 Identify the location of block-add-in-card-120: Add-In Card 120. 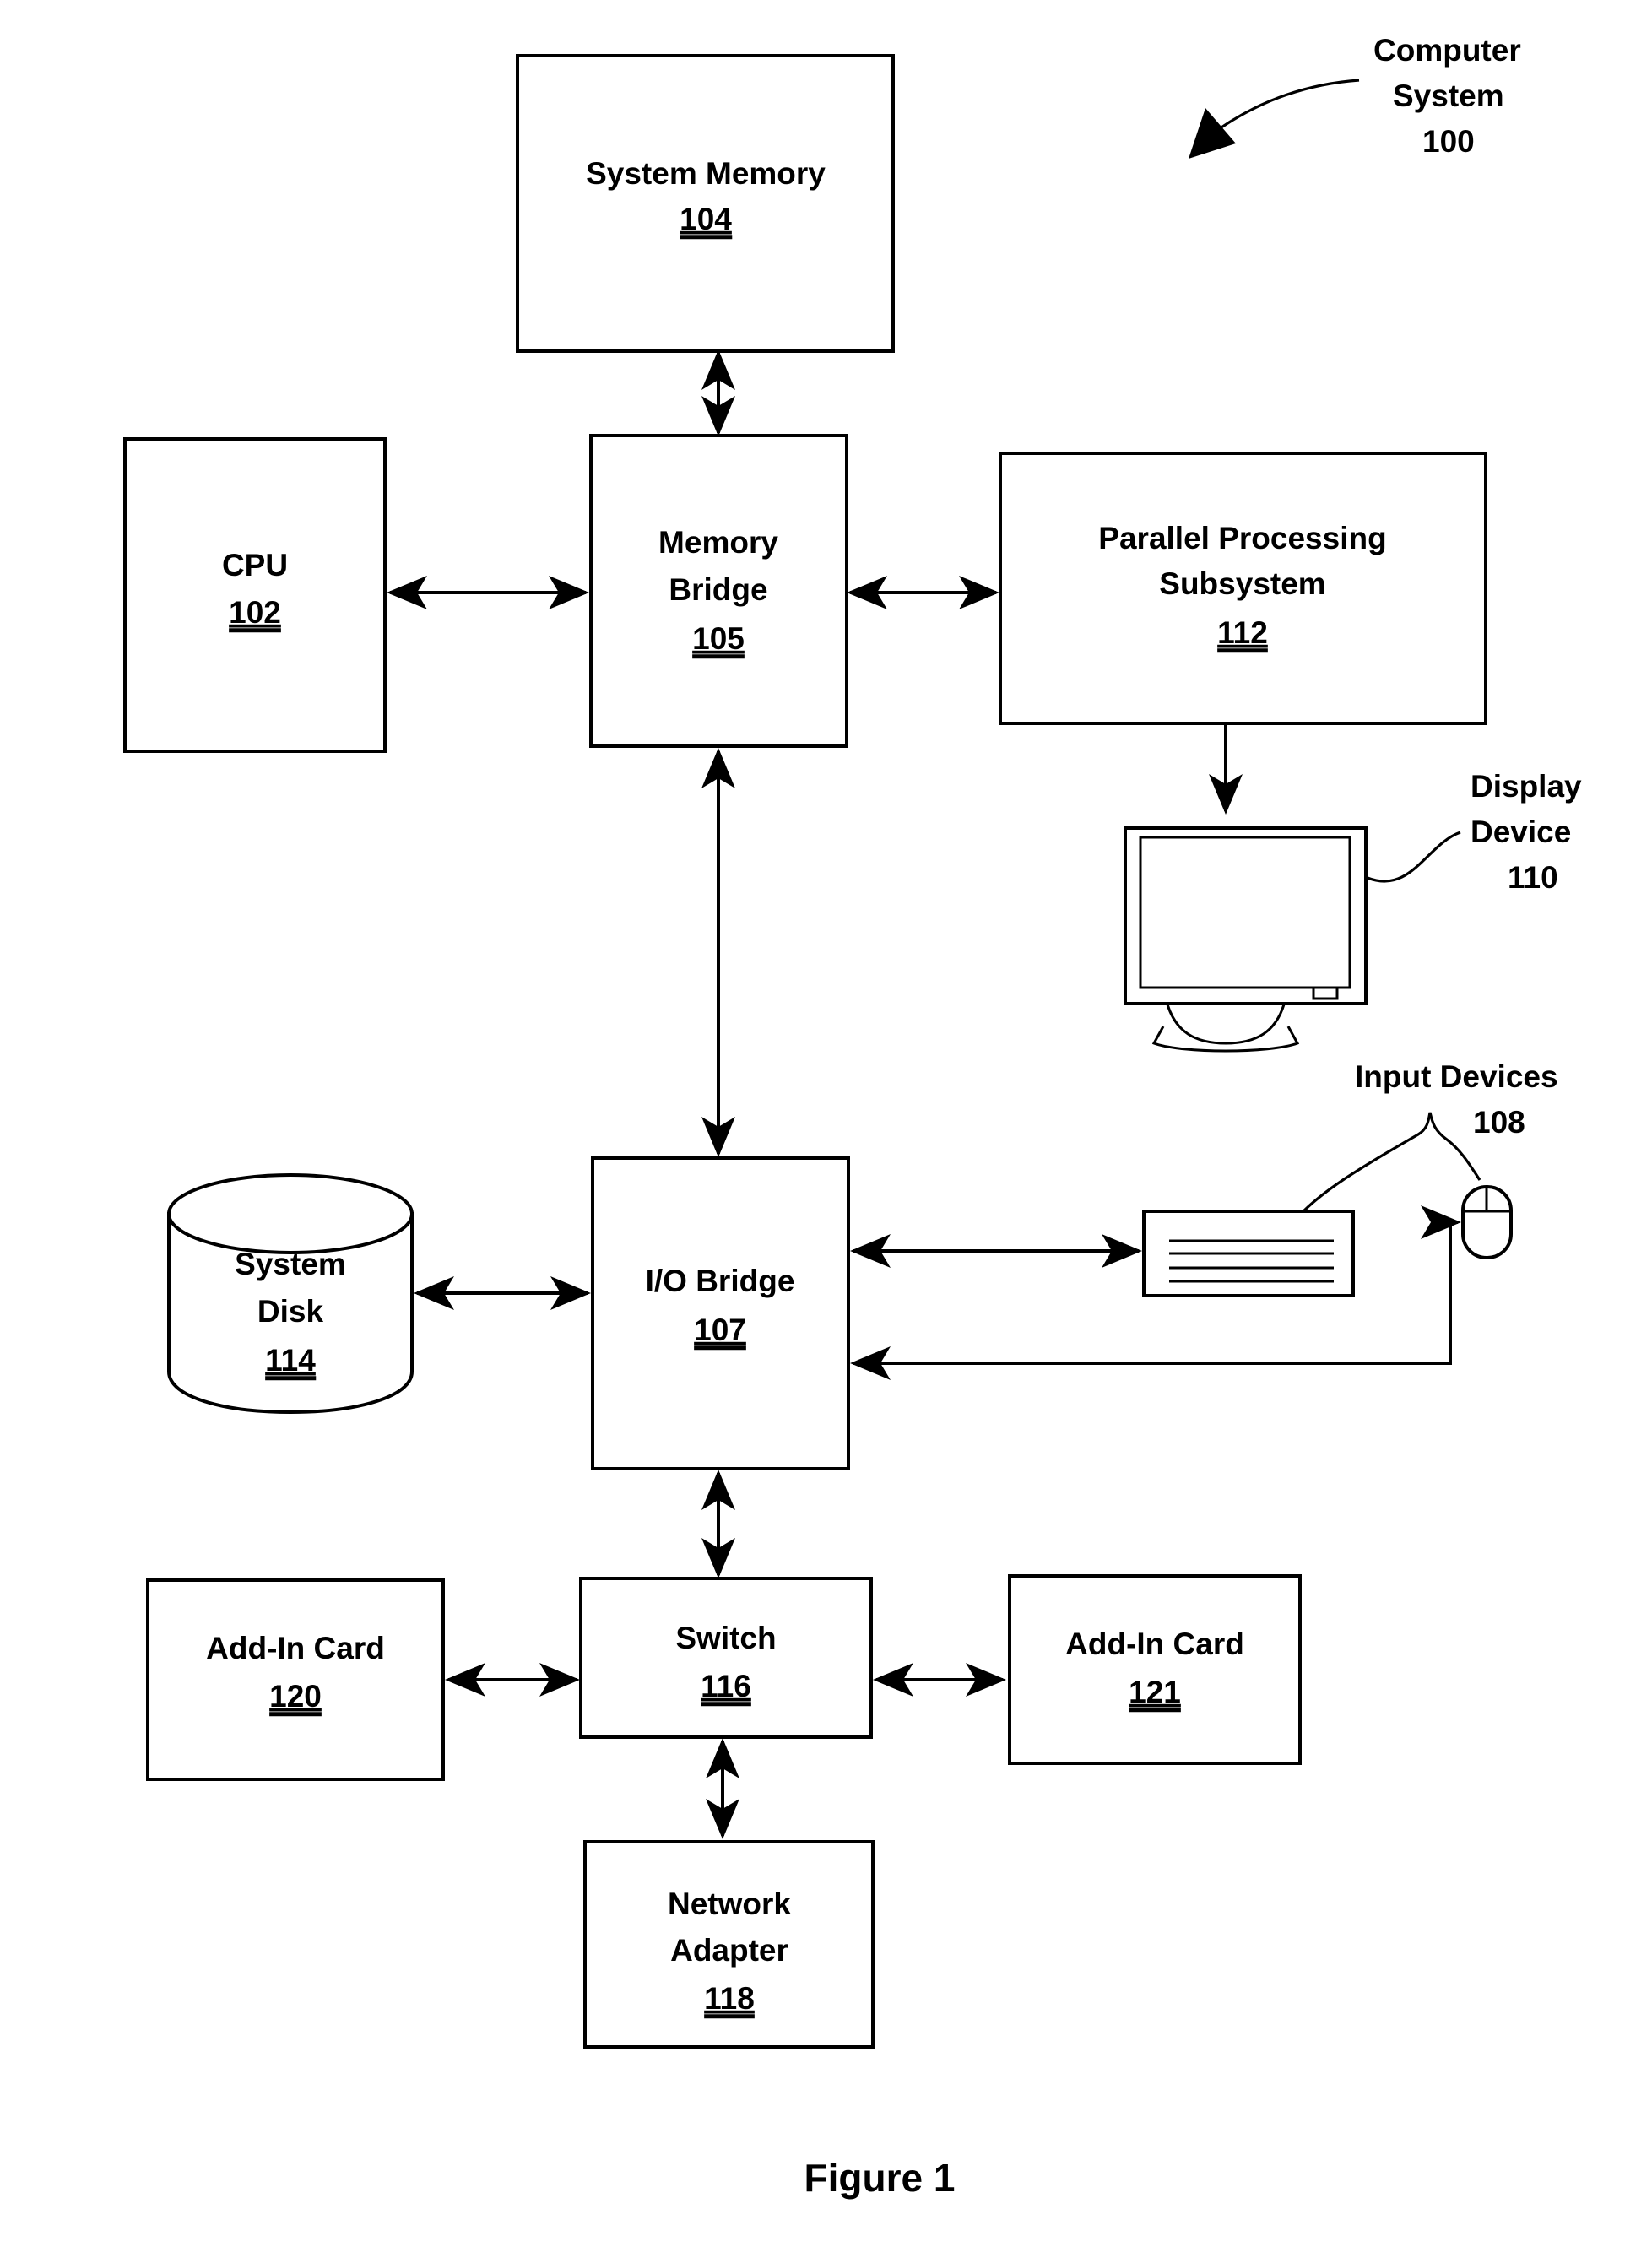
(295, 1679).